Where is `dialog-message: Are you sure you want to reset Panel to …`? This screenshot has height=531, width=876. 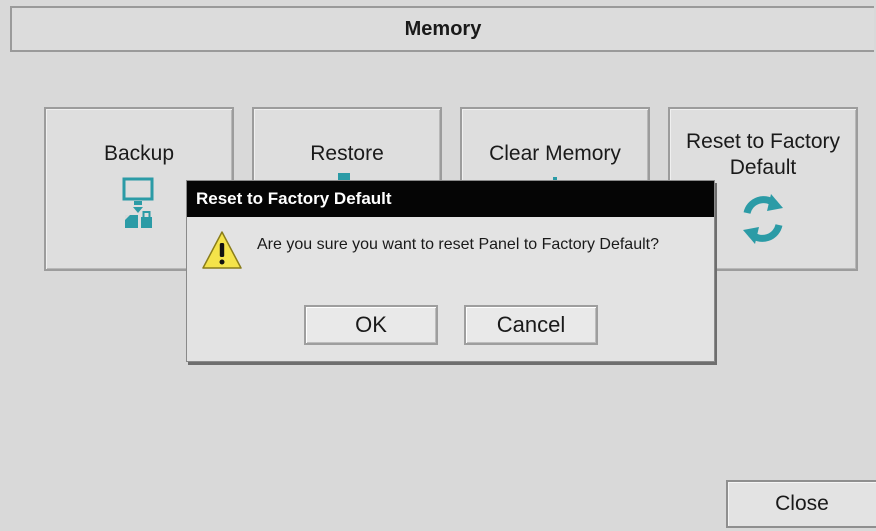 dialog-message: Are you sure you want to reset Panel to … is located at coordinates (458, 244).